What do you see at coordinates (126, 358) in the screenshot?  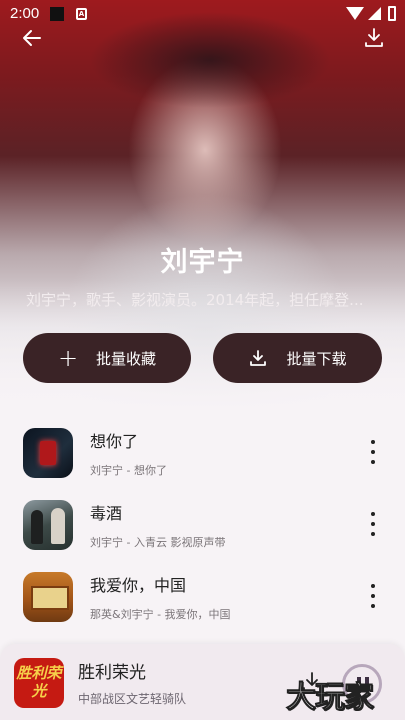 I see `batch-collect-label: 批量收藏` at bounding box center [126, 358].